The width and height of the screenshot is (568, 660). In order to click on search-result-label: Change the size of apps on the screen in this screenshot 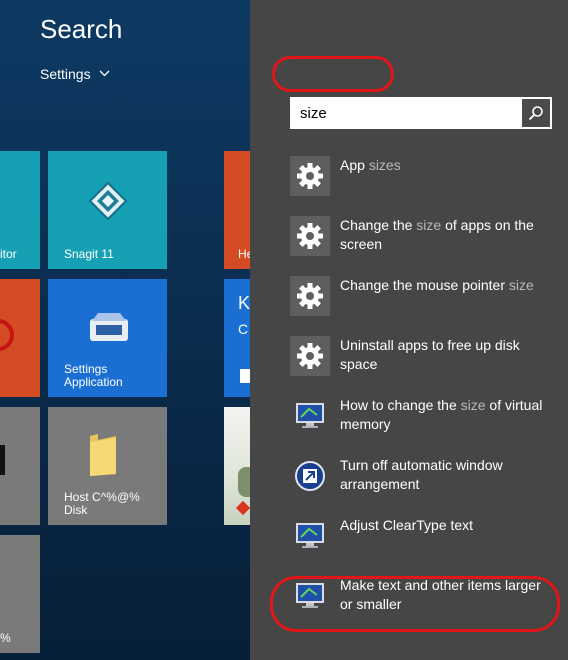, I will do `click(448, 235)`.